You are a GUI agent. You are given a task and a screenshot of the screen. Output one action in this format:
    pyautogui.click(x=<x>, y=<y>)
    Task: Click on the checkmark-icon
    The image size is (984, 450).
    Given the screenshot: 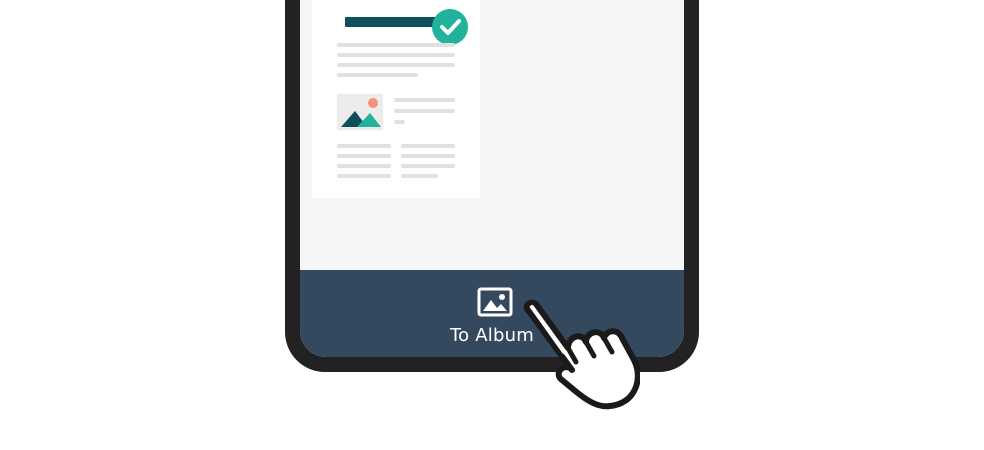 What is the action you would take?
    pyautogui.click(x=450, y=27)
    